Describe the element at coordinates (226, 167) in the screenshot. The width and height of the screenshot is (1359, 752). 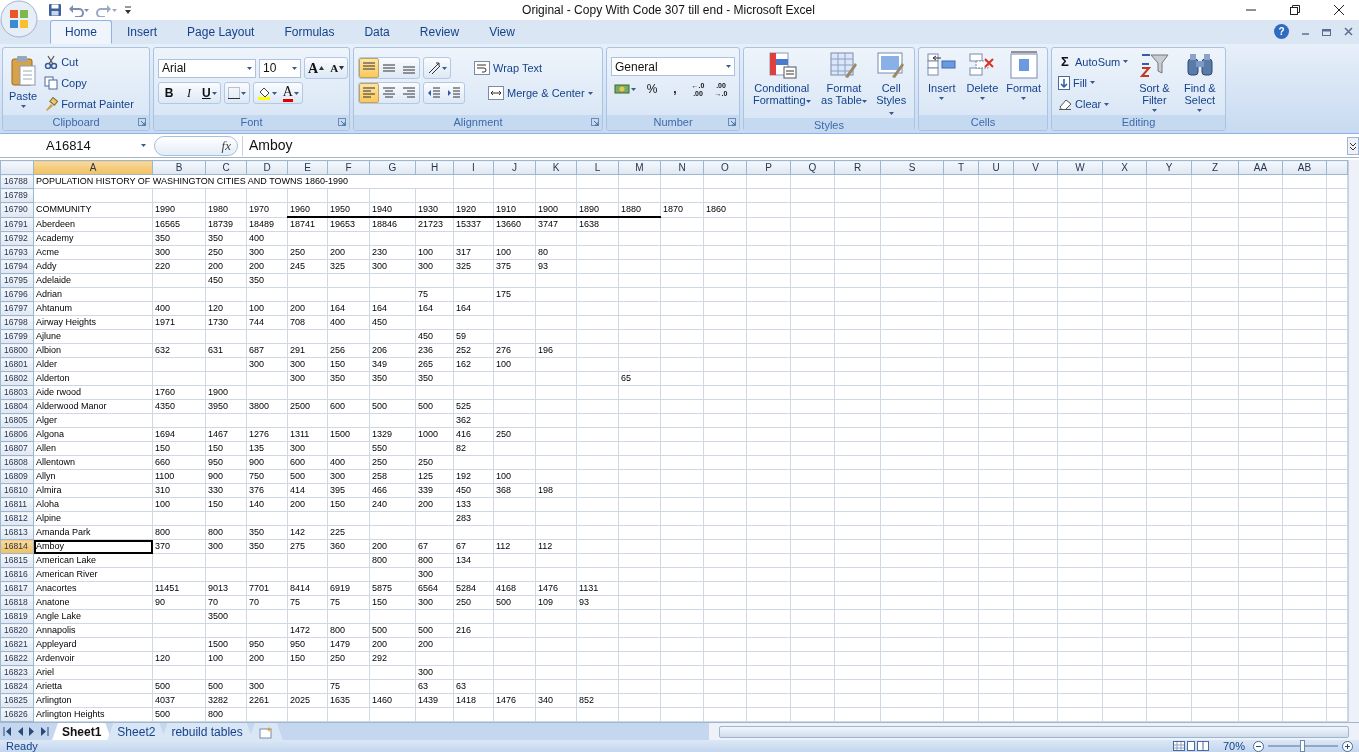
I see `column-header: C` at that location.